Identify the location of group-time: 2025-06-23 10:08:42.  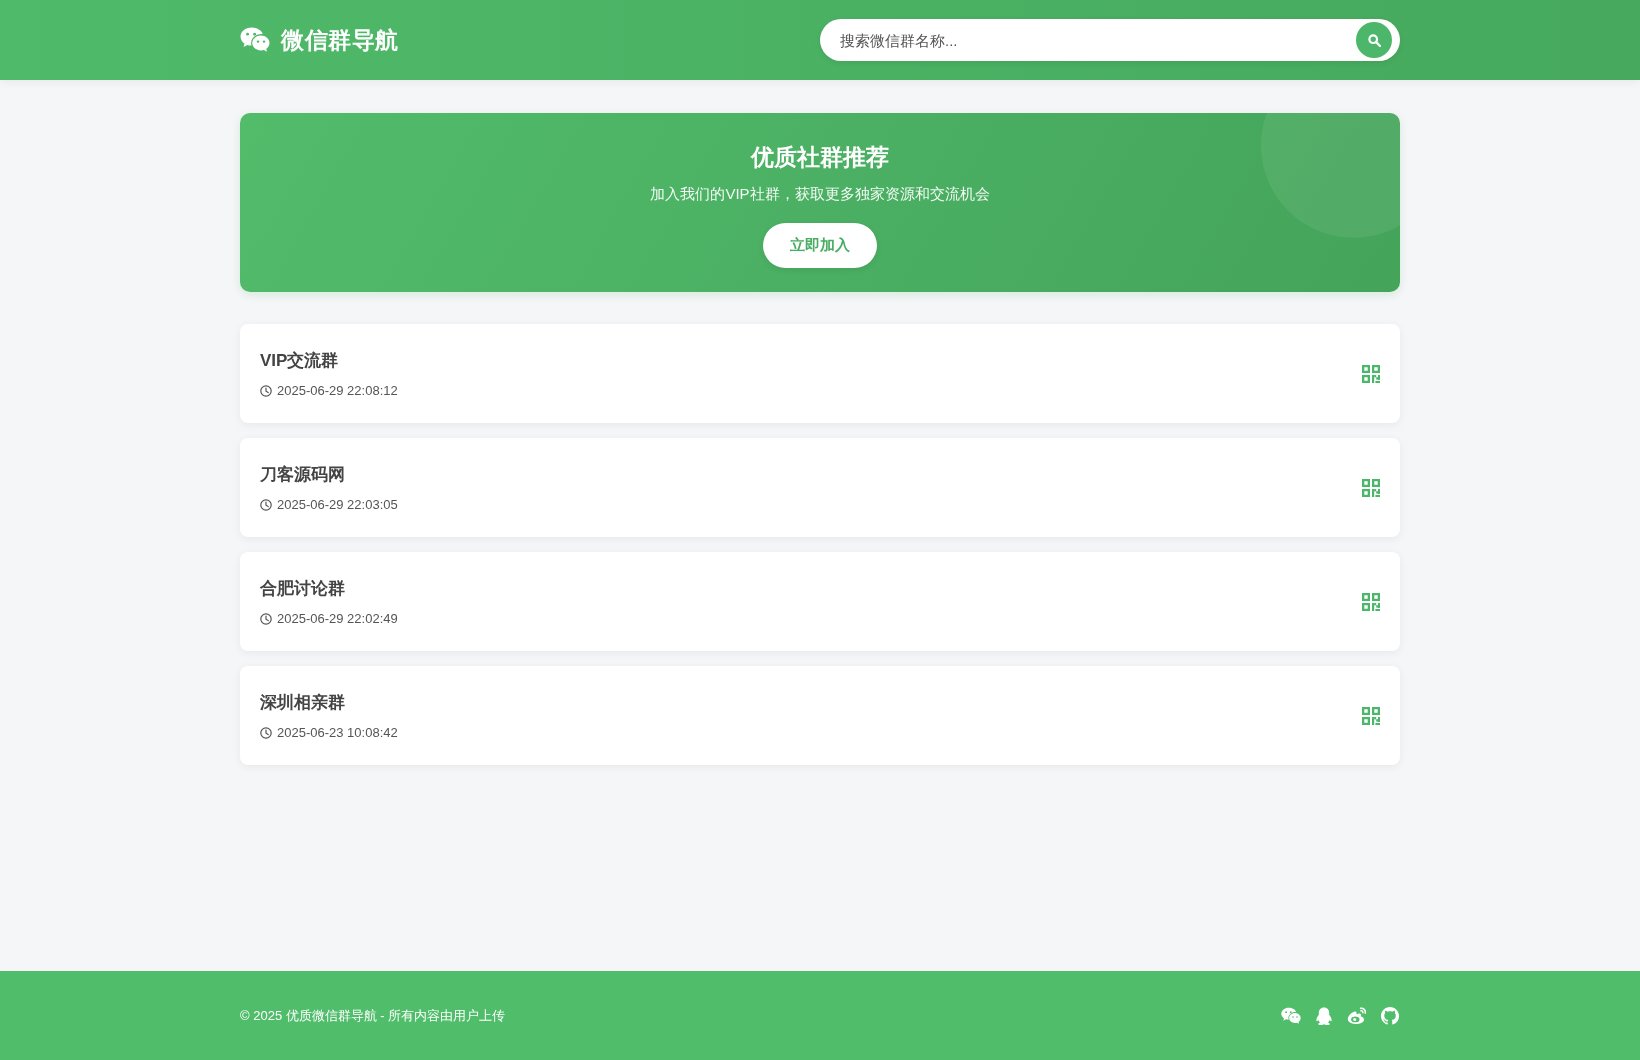
(337, 733).